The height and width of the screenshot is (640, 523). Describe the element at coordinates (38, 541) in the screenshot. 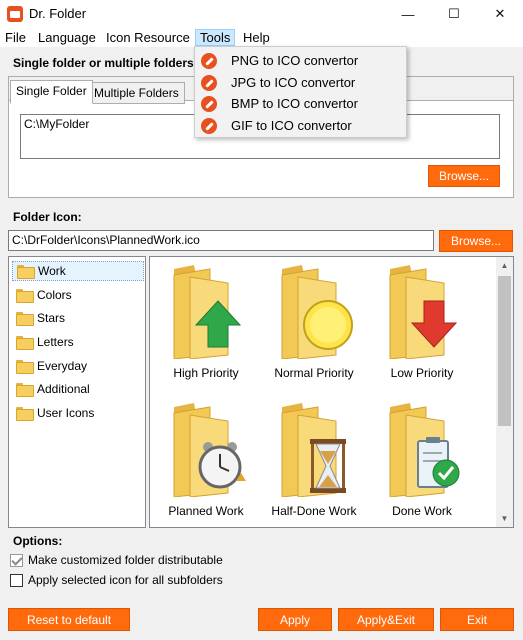

I see `options-label: Options:` at that location.